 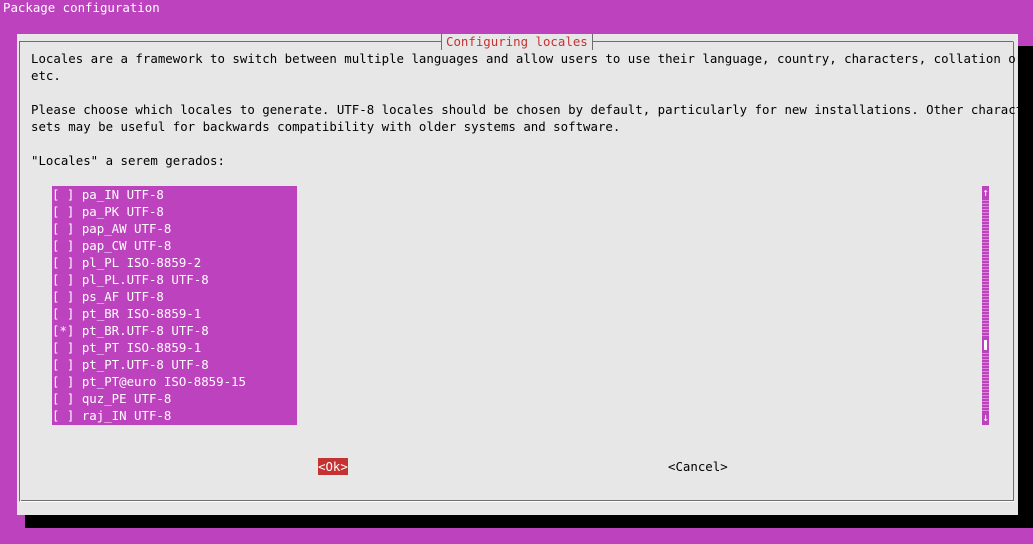 What do you see at coordinates (81, 7) in the screenshot?
I see `screen-title: Package configuration` at bounding box center [81, 7].